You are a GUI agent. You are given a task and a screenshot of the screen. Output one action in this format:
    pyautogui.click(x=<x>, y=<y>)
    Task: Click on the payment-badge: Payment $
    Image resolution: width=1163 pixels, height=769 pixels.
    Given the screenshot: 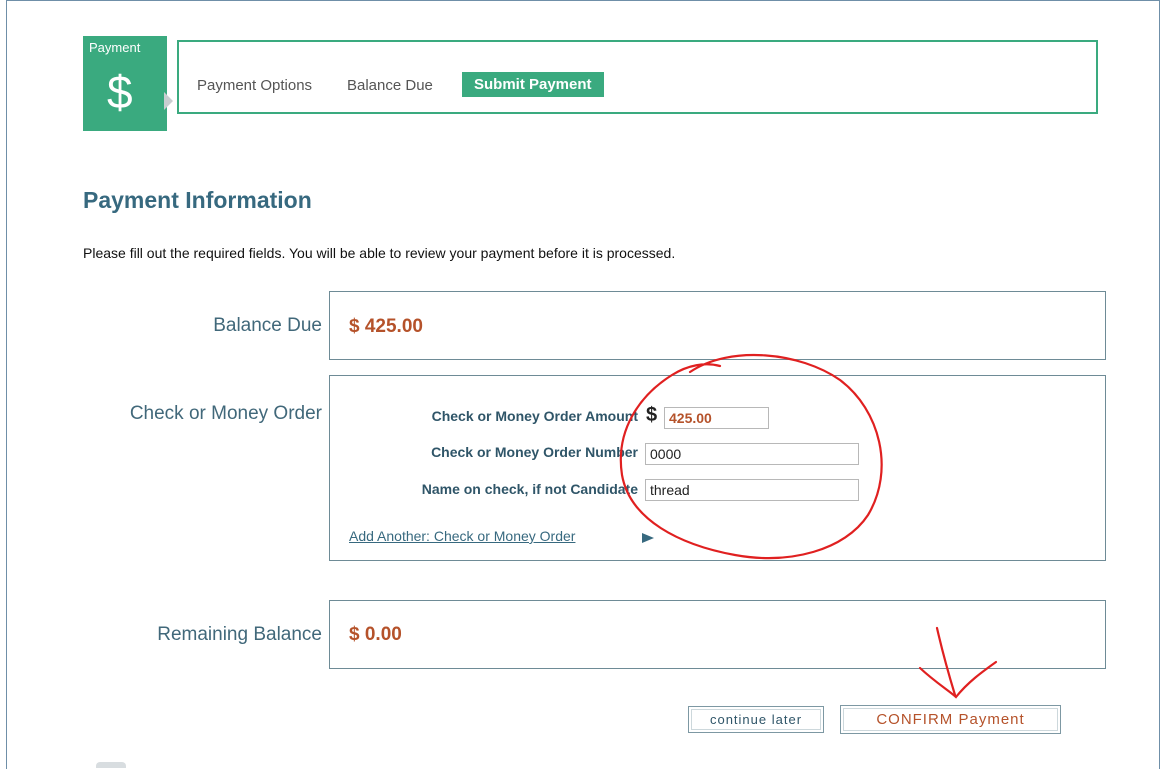 What is the action you would take?
    pyautogui.click(x=125, y=83)
    